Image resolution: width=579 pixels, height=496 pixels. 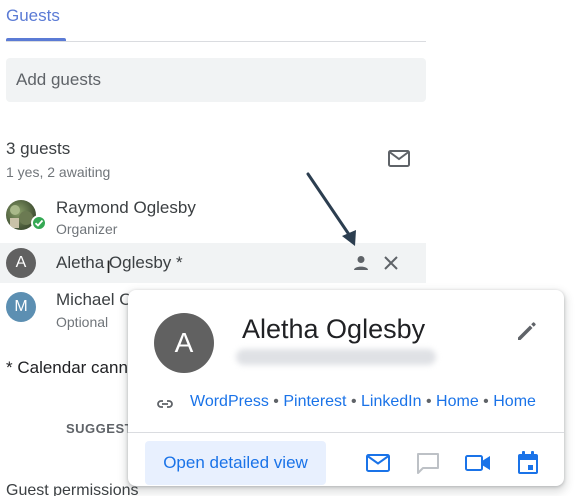 I want to click on close-icon, so click(x=391, y=263).